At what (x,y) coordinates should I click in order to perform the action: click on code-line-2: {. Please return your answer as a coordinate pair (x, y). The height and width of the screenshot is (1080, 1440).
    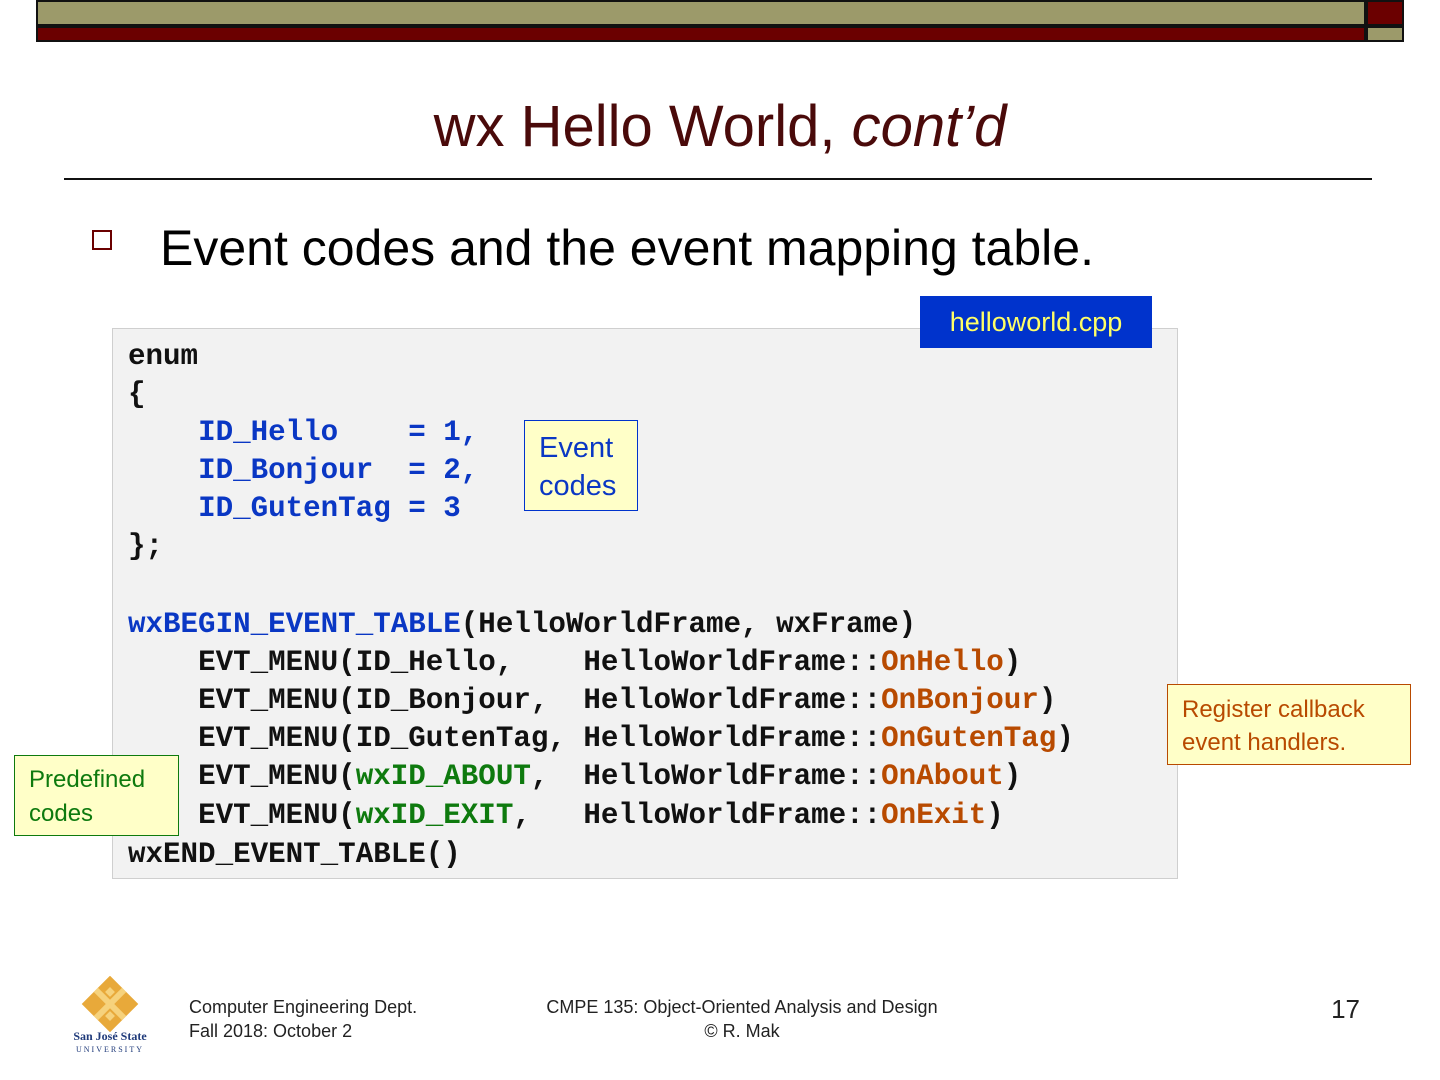
    Looking at the image, I should click on (137, 394).